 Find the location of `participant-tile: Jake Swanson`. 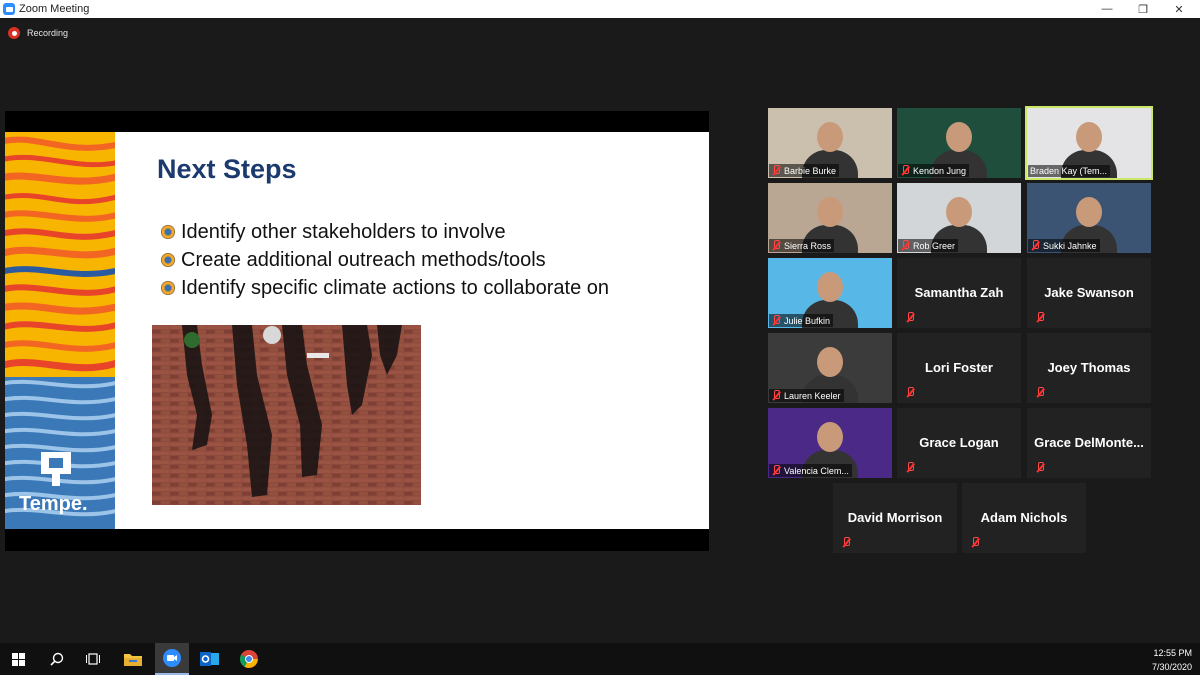

participant-tile: Jake Swanson is located at coordinates (1089, 293).